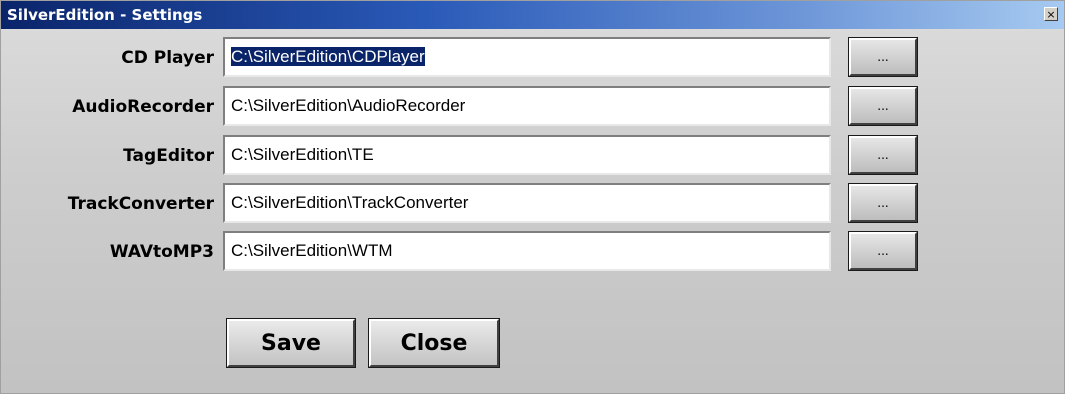  What do you see at coordinates (168, 156) in the screenshot?
I see `tageditor-label: TagEditor` at bounding box center [168, 156].